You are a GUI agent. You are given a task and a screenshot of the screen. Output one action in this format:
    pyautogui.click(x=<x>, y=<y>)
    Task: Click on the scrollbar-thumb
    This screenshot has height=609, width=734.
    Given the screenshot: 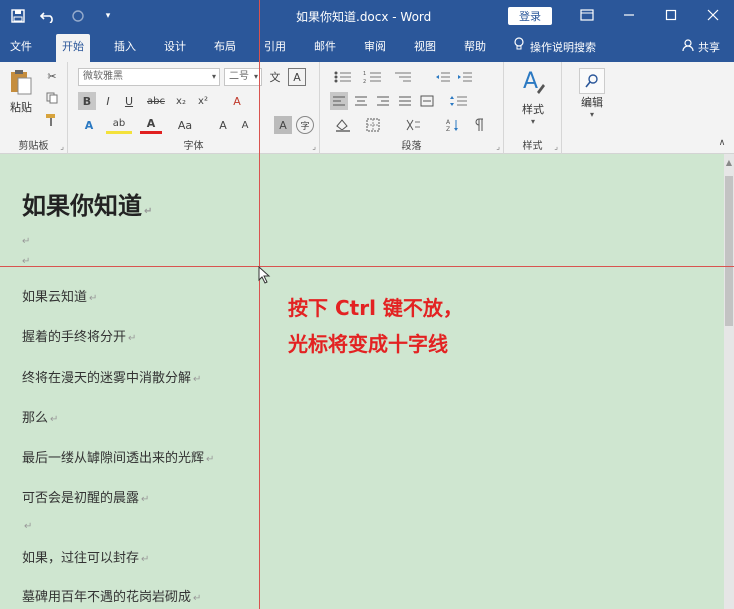 What is the action you would take?
    pyautogui.click(x=729, y=251)
    